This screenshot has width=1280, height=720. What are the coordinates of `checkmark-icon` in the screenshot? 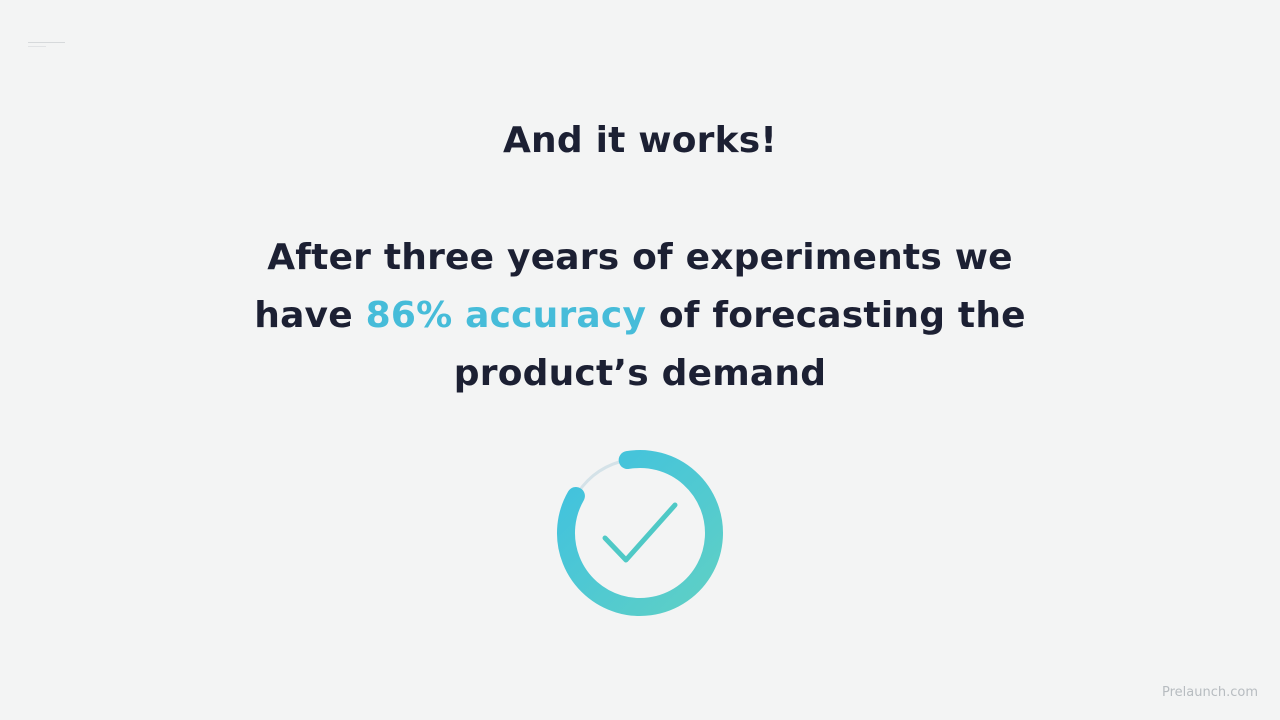 It's located at (640, 532).